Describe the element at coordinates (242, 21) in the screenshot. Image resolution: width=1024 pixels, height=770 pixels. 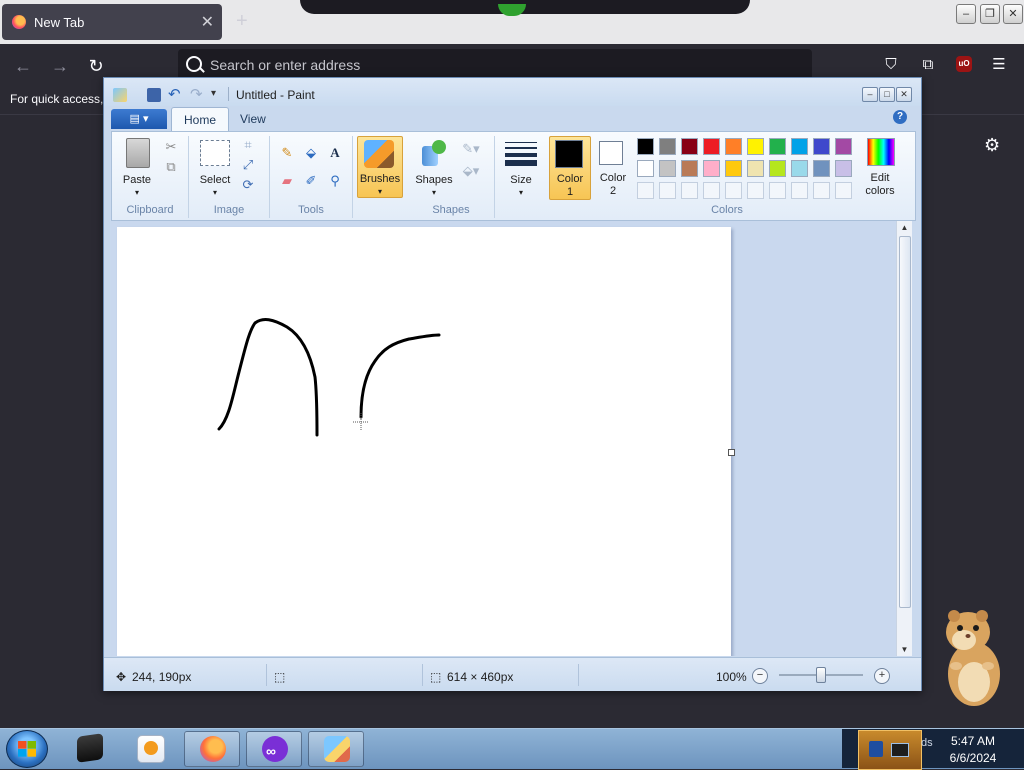
I see `new-tab-button: +` at that location.